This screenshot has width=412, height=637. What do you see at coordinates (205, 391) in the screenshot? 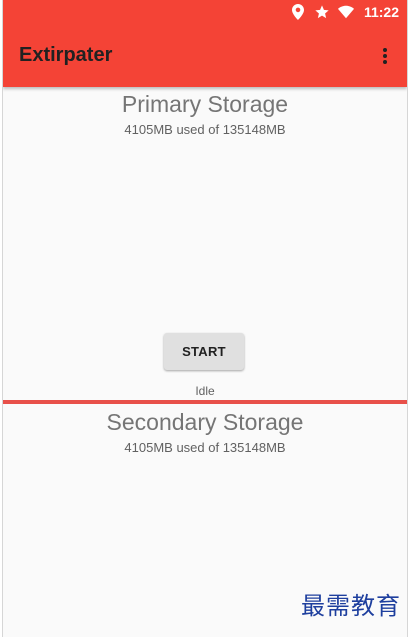
I see `status-text: Idle` at bounding box center [205, 391].